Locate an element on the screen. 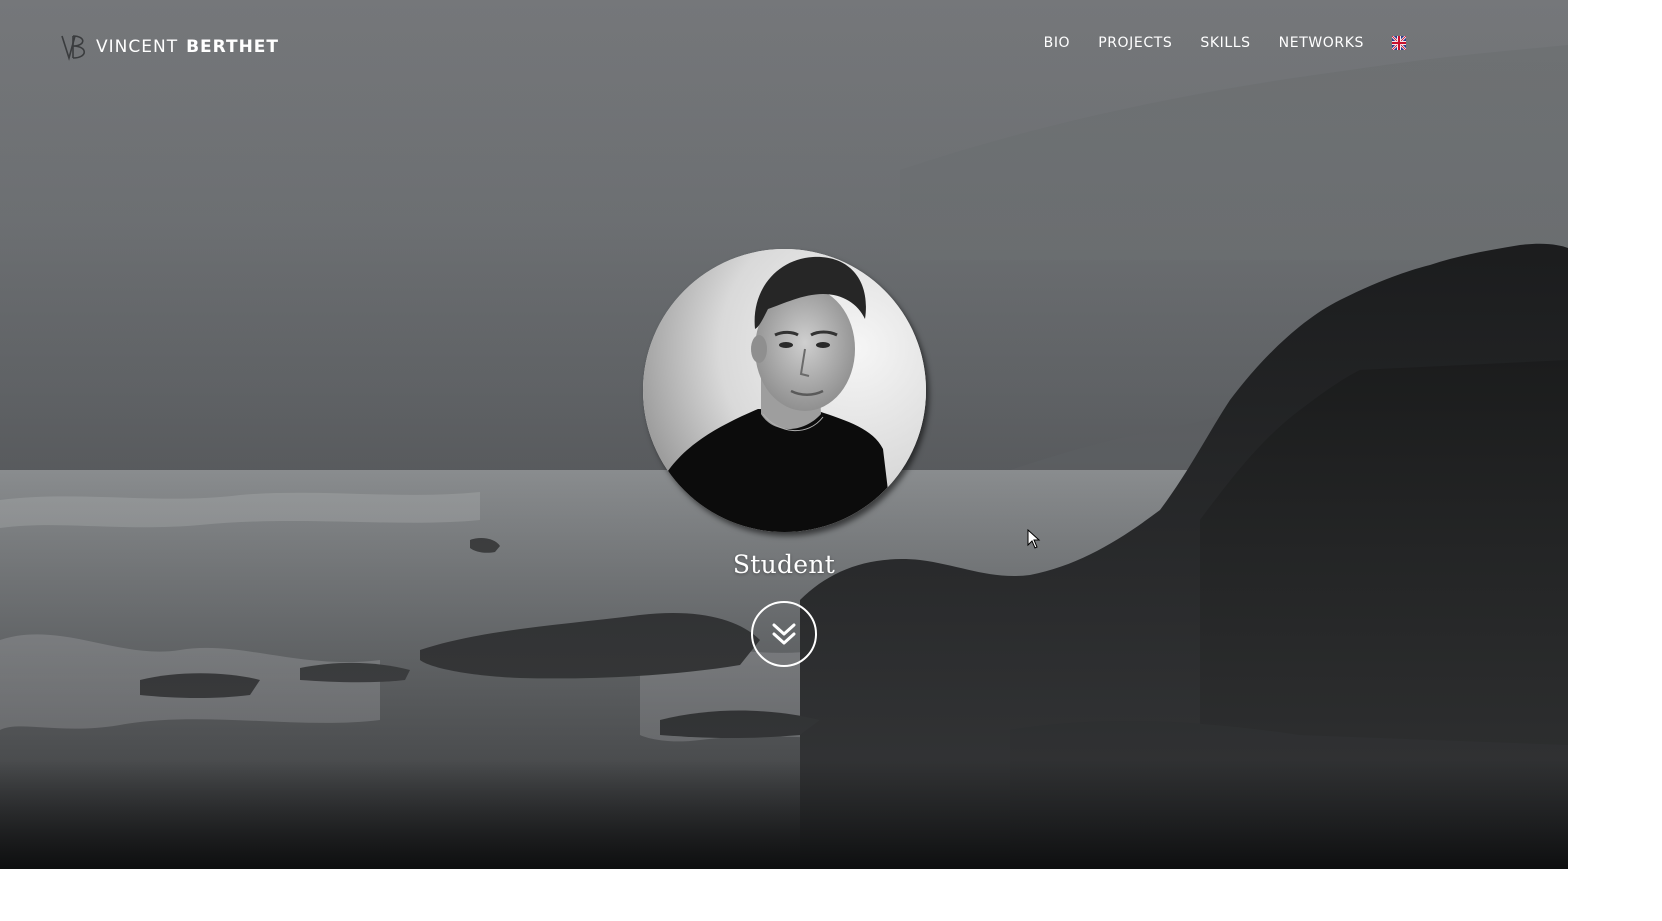 This screenshot has width=1662, height=921. nav-skills: SKILLS is located at coordinates (1225, 43).